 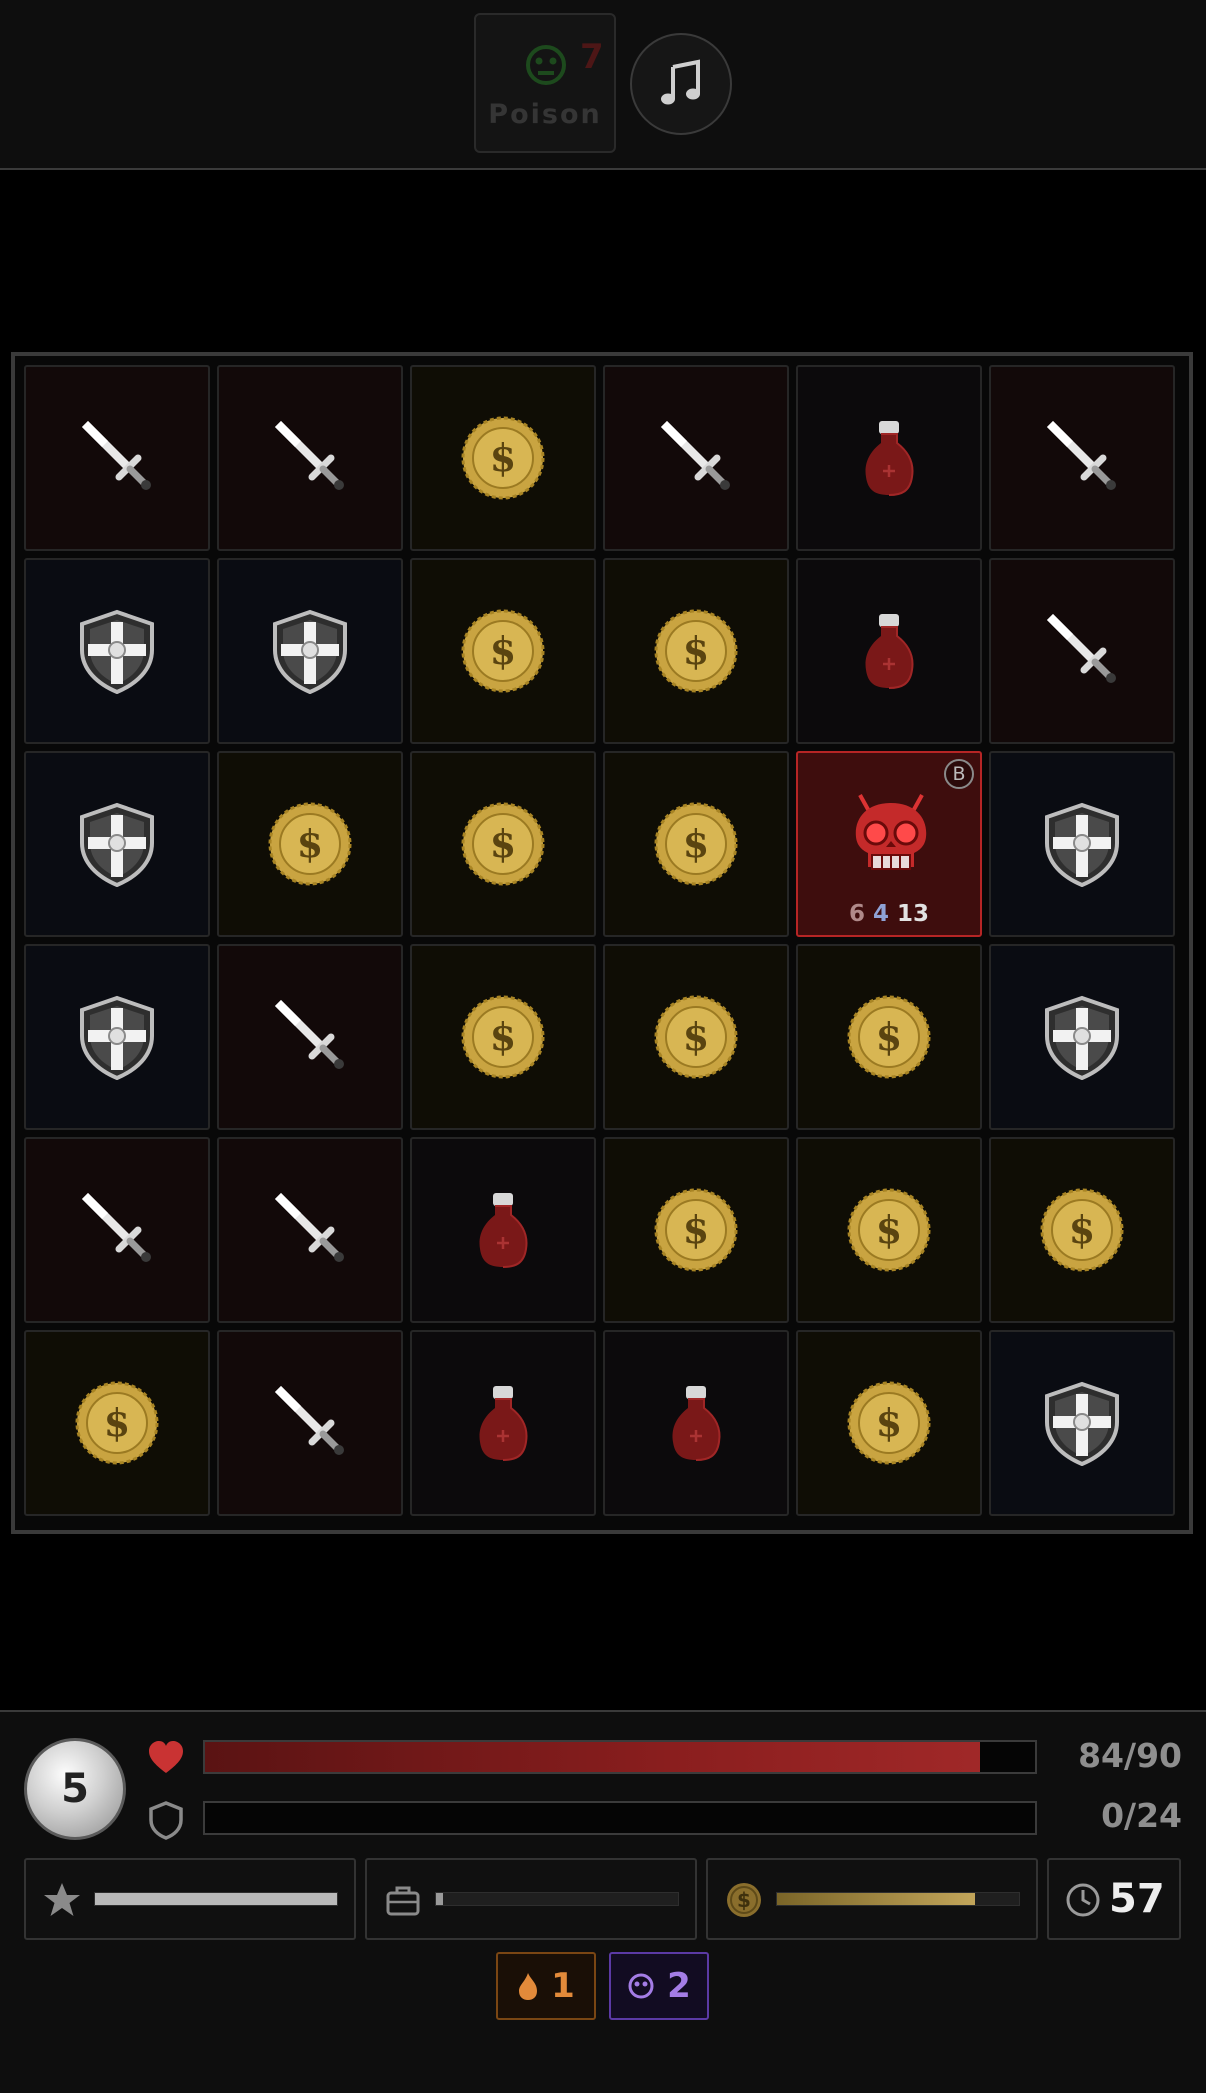 I want to click on armor-text: 0/24, so click(x=1141, y=1815).